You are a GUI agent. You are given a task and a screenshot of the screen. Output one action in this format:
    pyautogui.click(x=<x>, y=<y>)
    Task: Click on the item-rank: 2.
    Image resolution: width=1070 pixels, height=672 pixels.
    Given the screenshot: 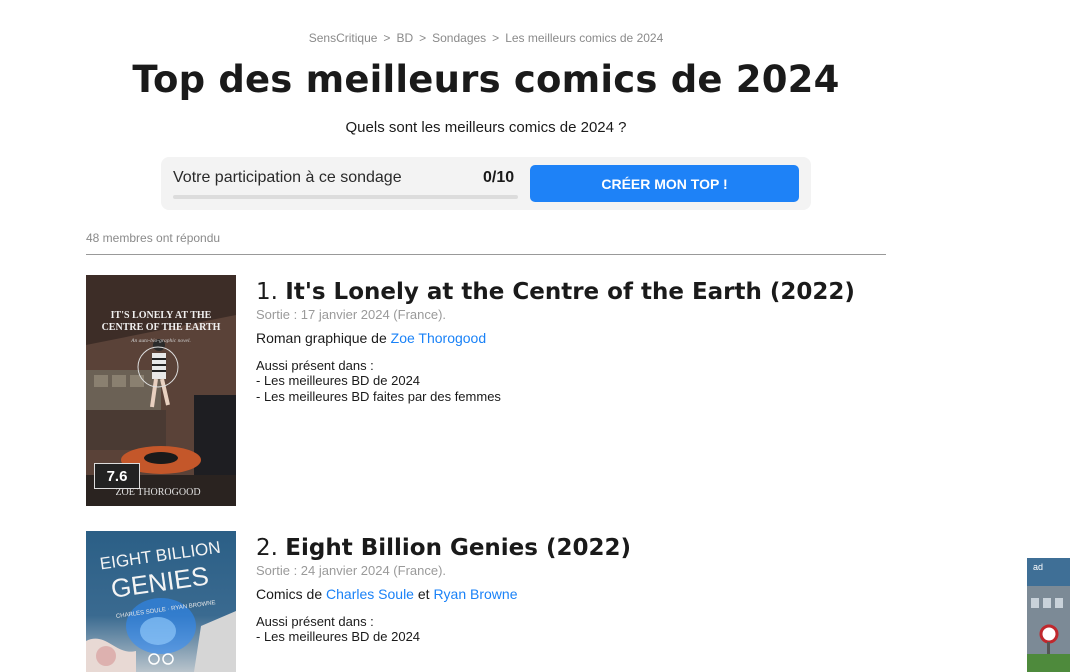 What is the action you would take?
    pyautogui.click(x=267, y=548)
    